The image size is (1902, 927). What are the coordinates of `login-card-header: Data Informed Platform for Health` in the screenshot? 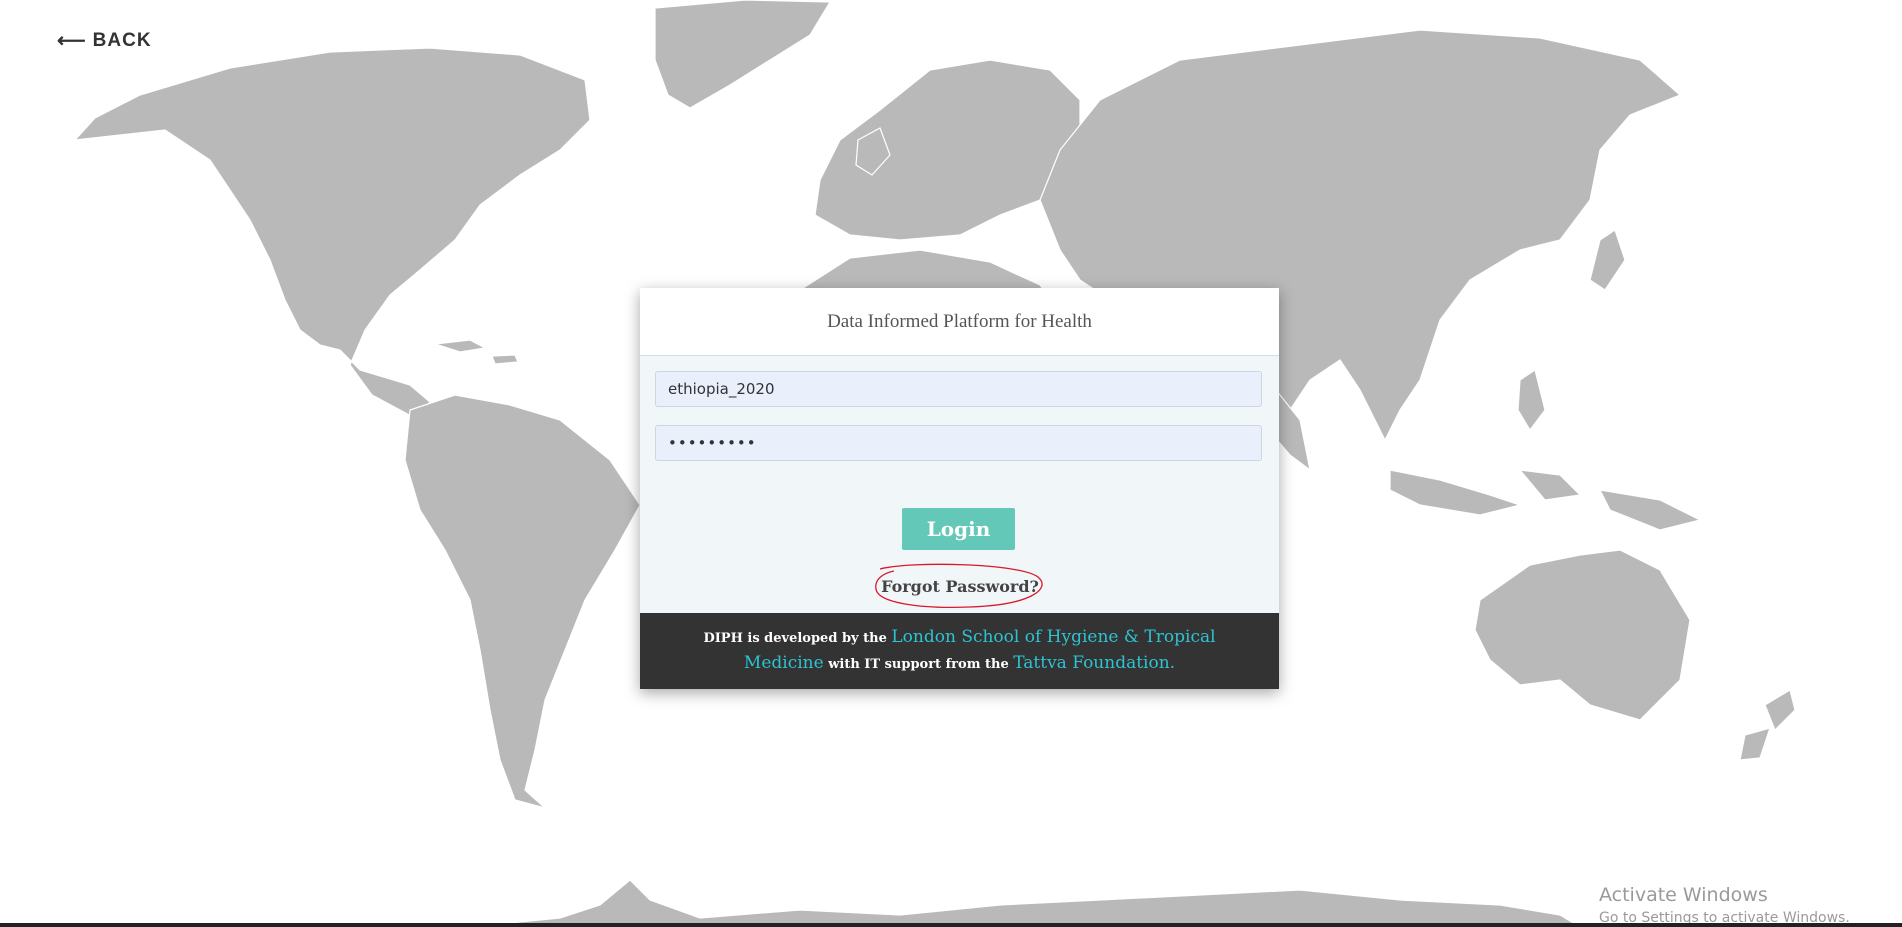 It's located at (959, 322).